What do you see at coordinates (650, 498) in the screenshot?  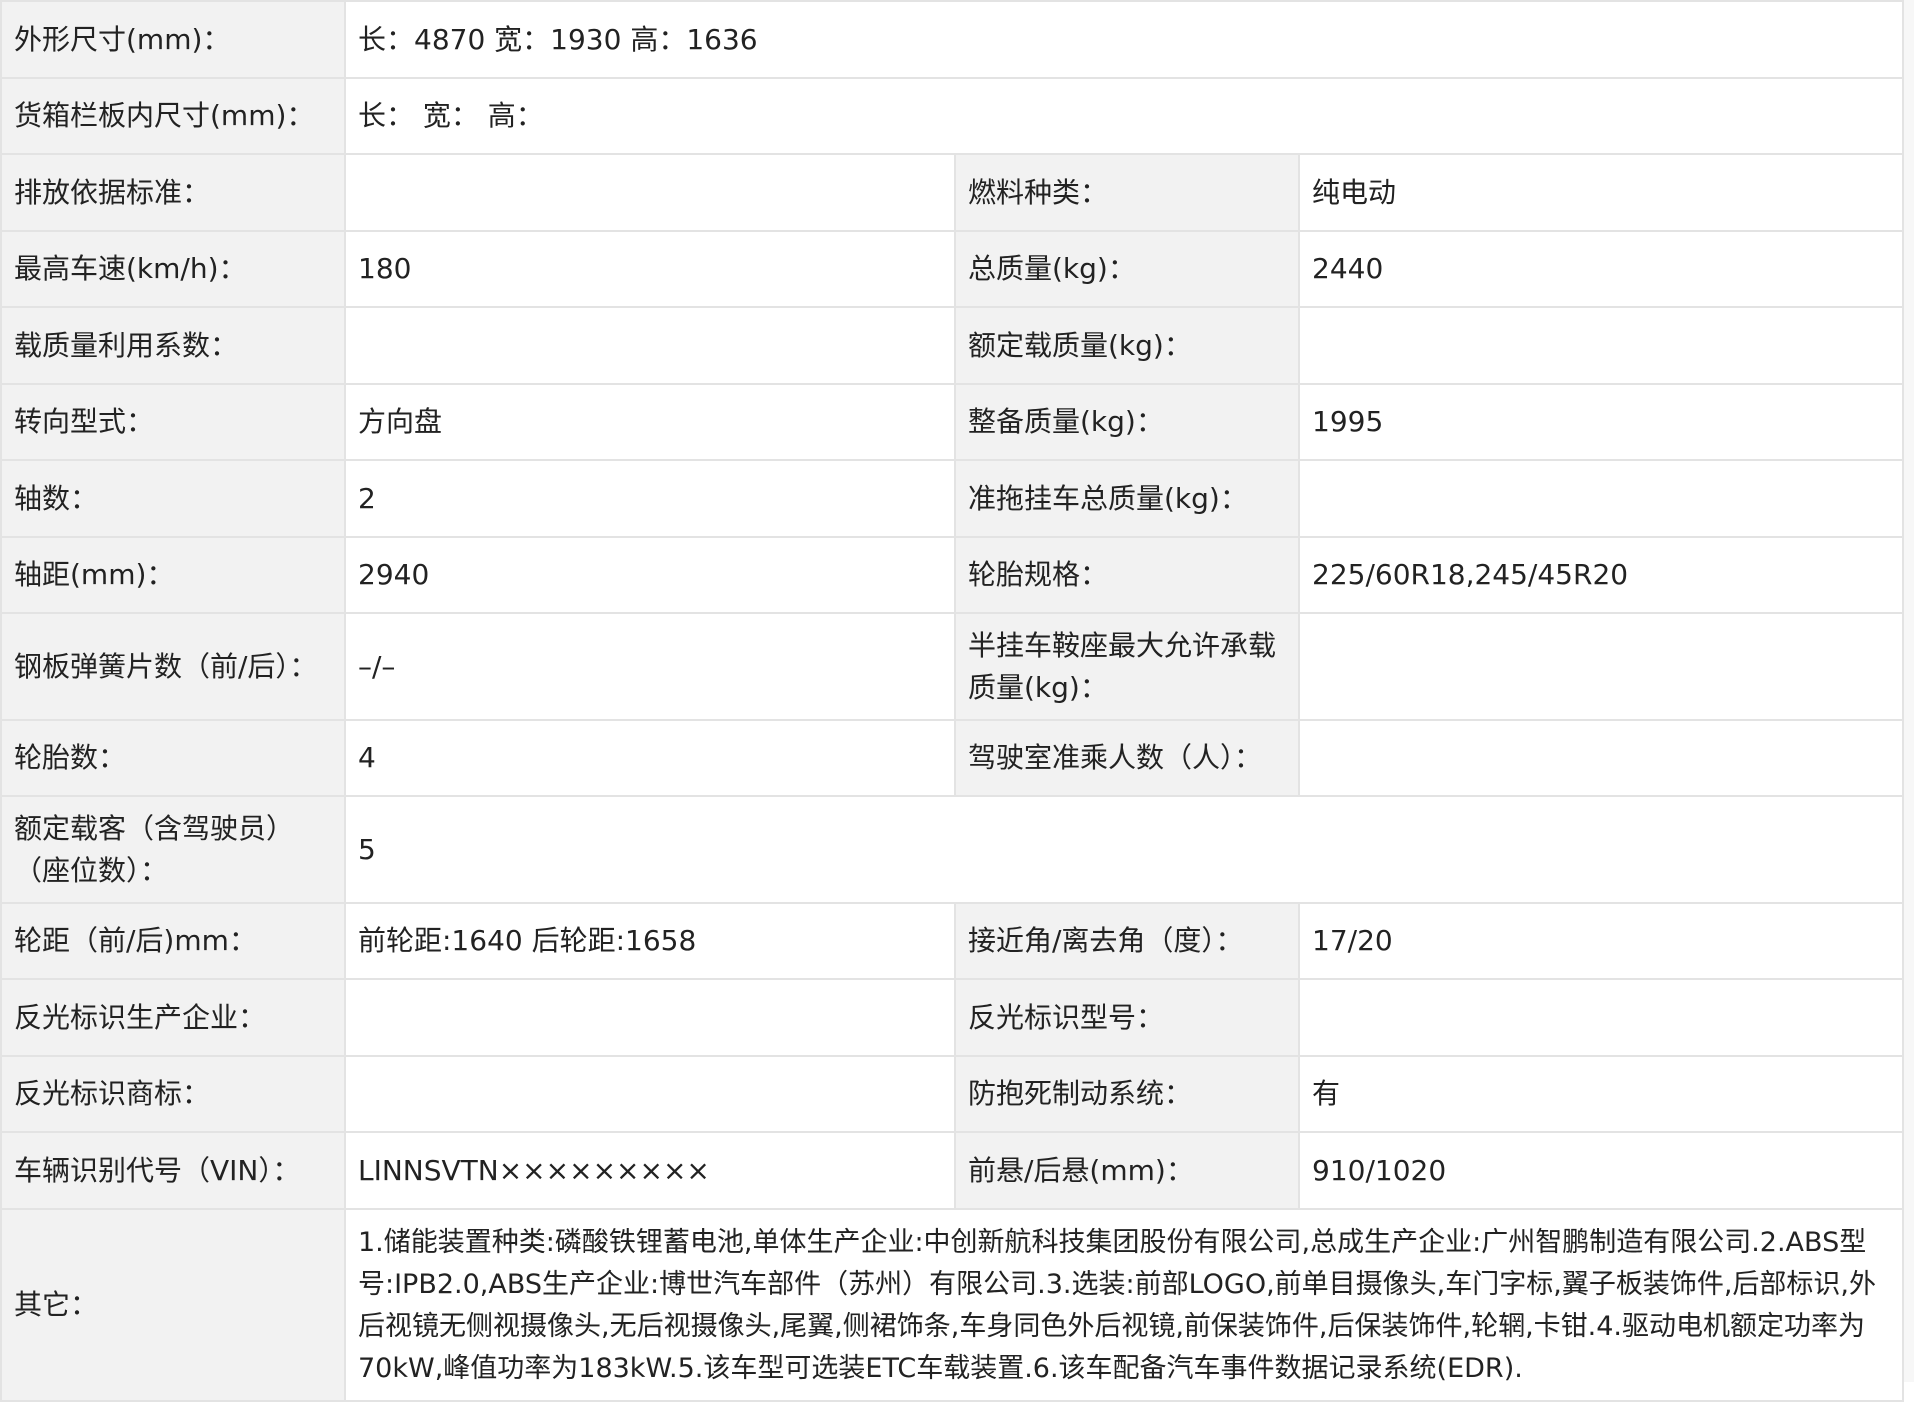 I see `value-axle-count: 2` at bounding box center [650, 498].